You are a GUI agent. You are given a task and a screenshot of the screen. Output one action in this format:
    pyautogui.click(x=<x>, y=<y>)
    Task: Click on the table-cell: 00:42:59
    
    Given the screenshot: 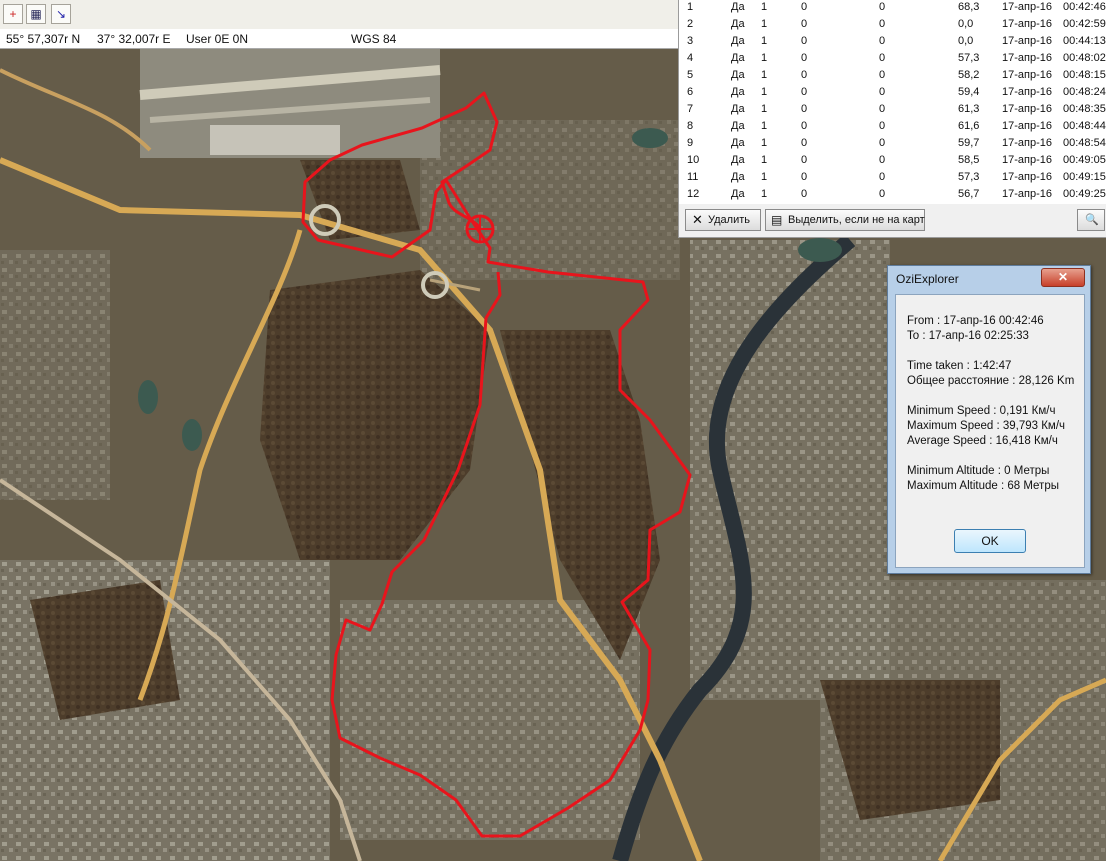 What is the action you would take?
    pyautogui.click(x=1084, y=24)
    